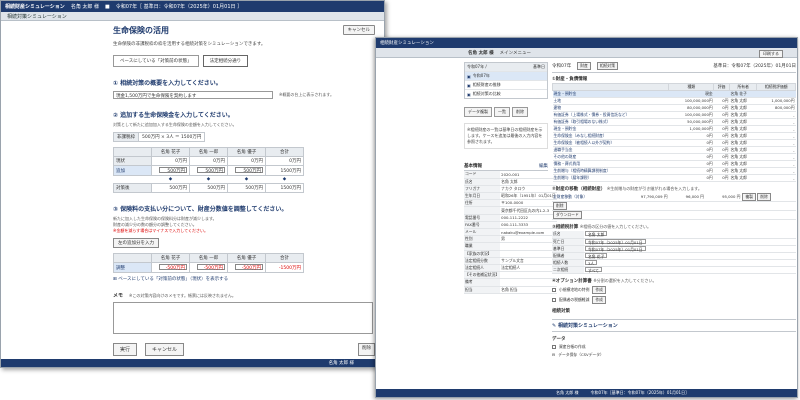 Image resolution: width=800 pixels, height=400 pixels. I want to click on summary-input: 現金1,500万円で生命保険を契約します, so click(193, 95).